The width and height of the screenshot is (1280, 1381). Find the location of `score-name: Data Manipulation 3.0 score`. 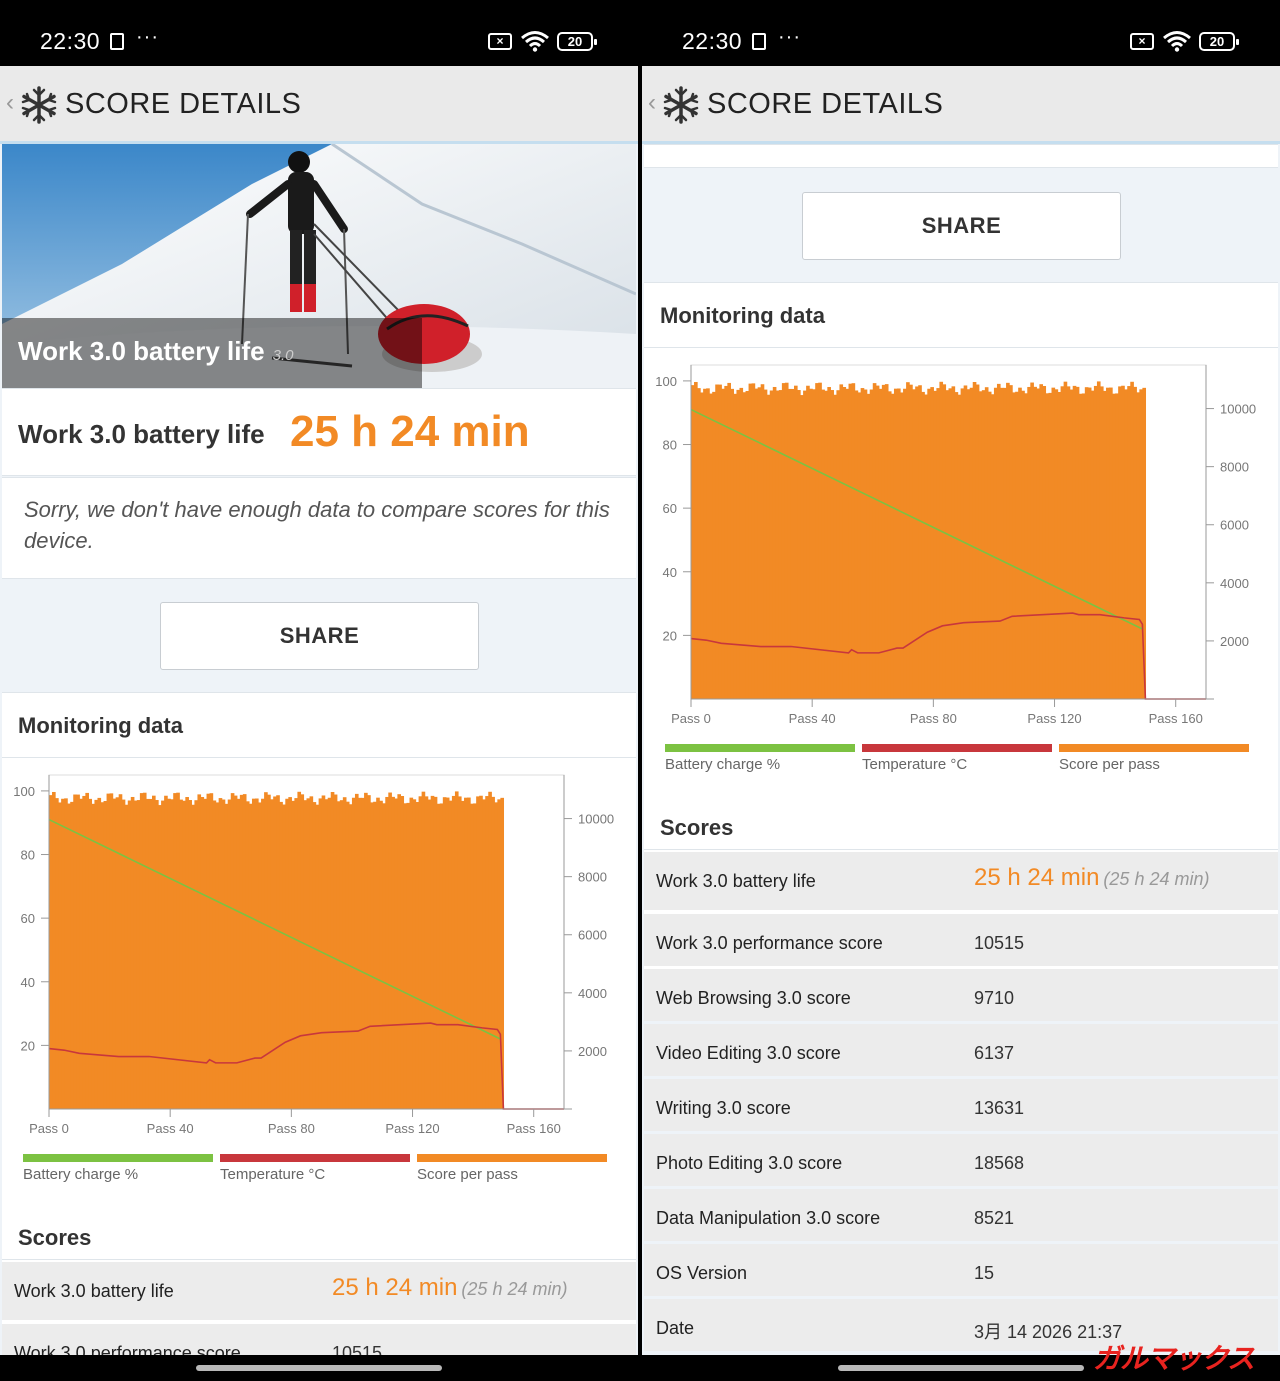

score-name: Data Manipulation 3.0 score is located at coordinates (768, 1218).